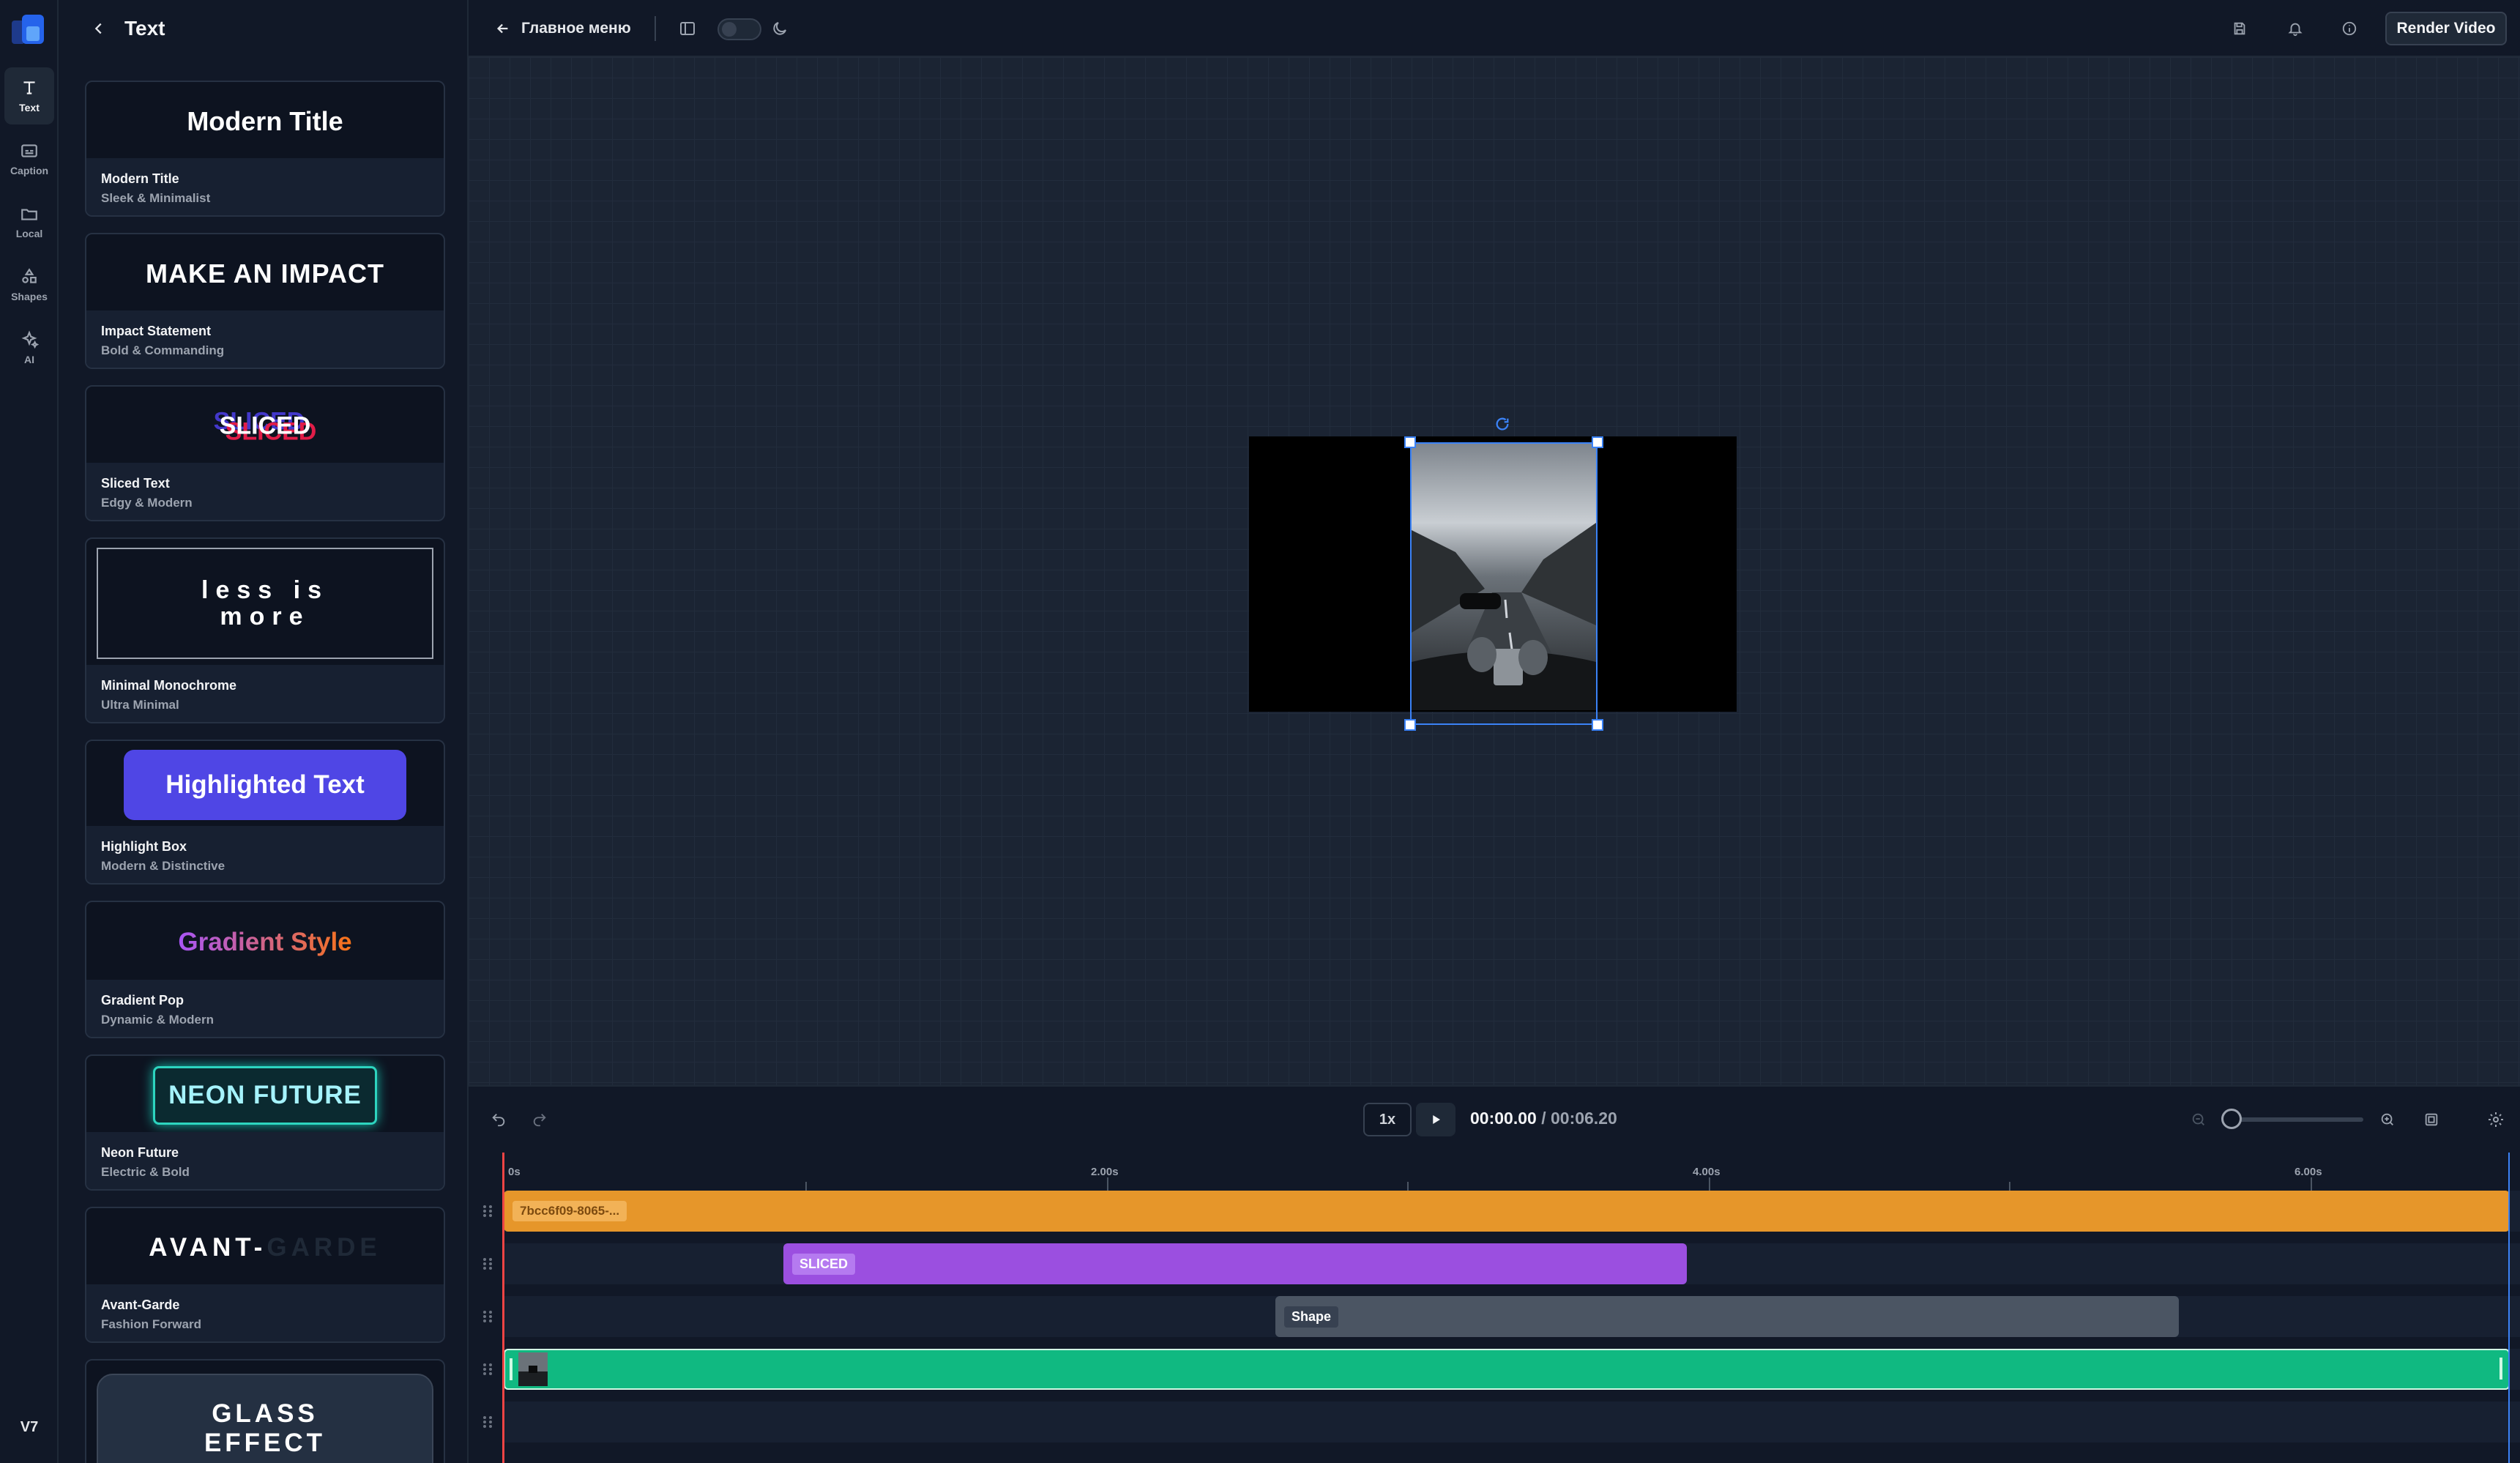 This screenshot has height=1463, width=2520. Describe the element at coordinates (2501, 1369) in the screenshot. I see `trim-handle-right` at that location.